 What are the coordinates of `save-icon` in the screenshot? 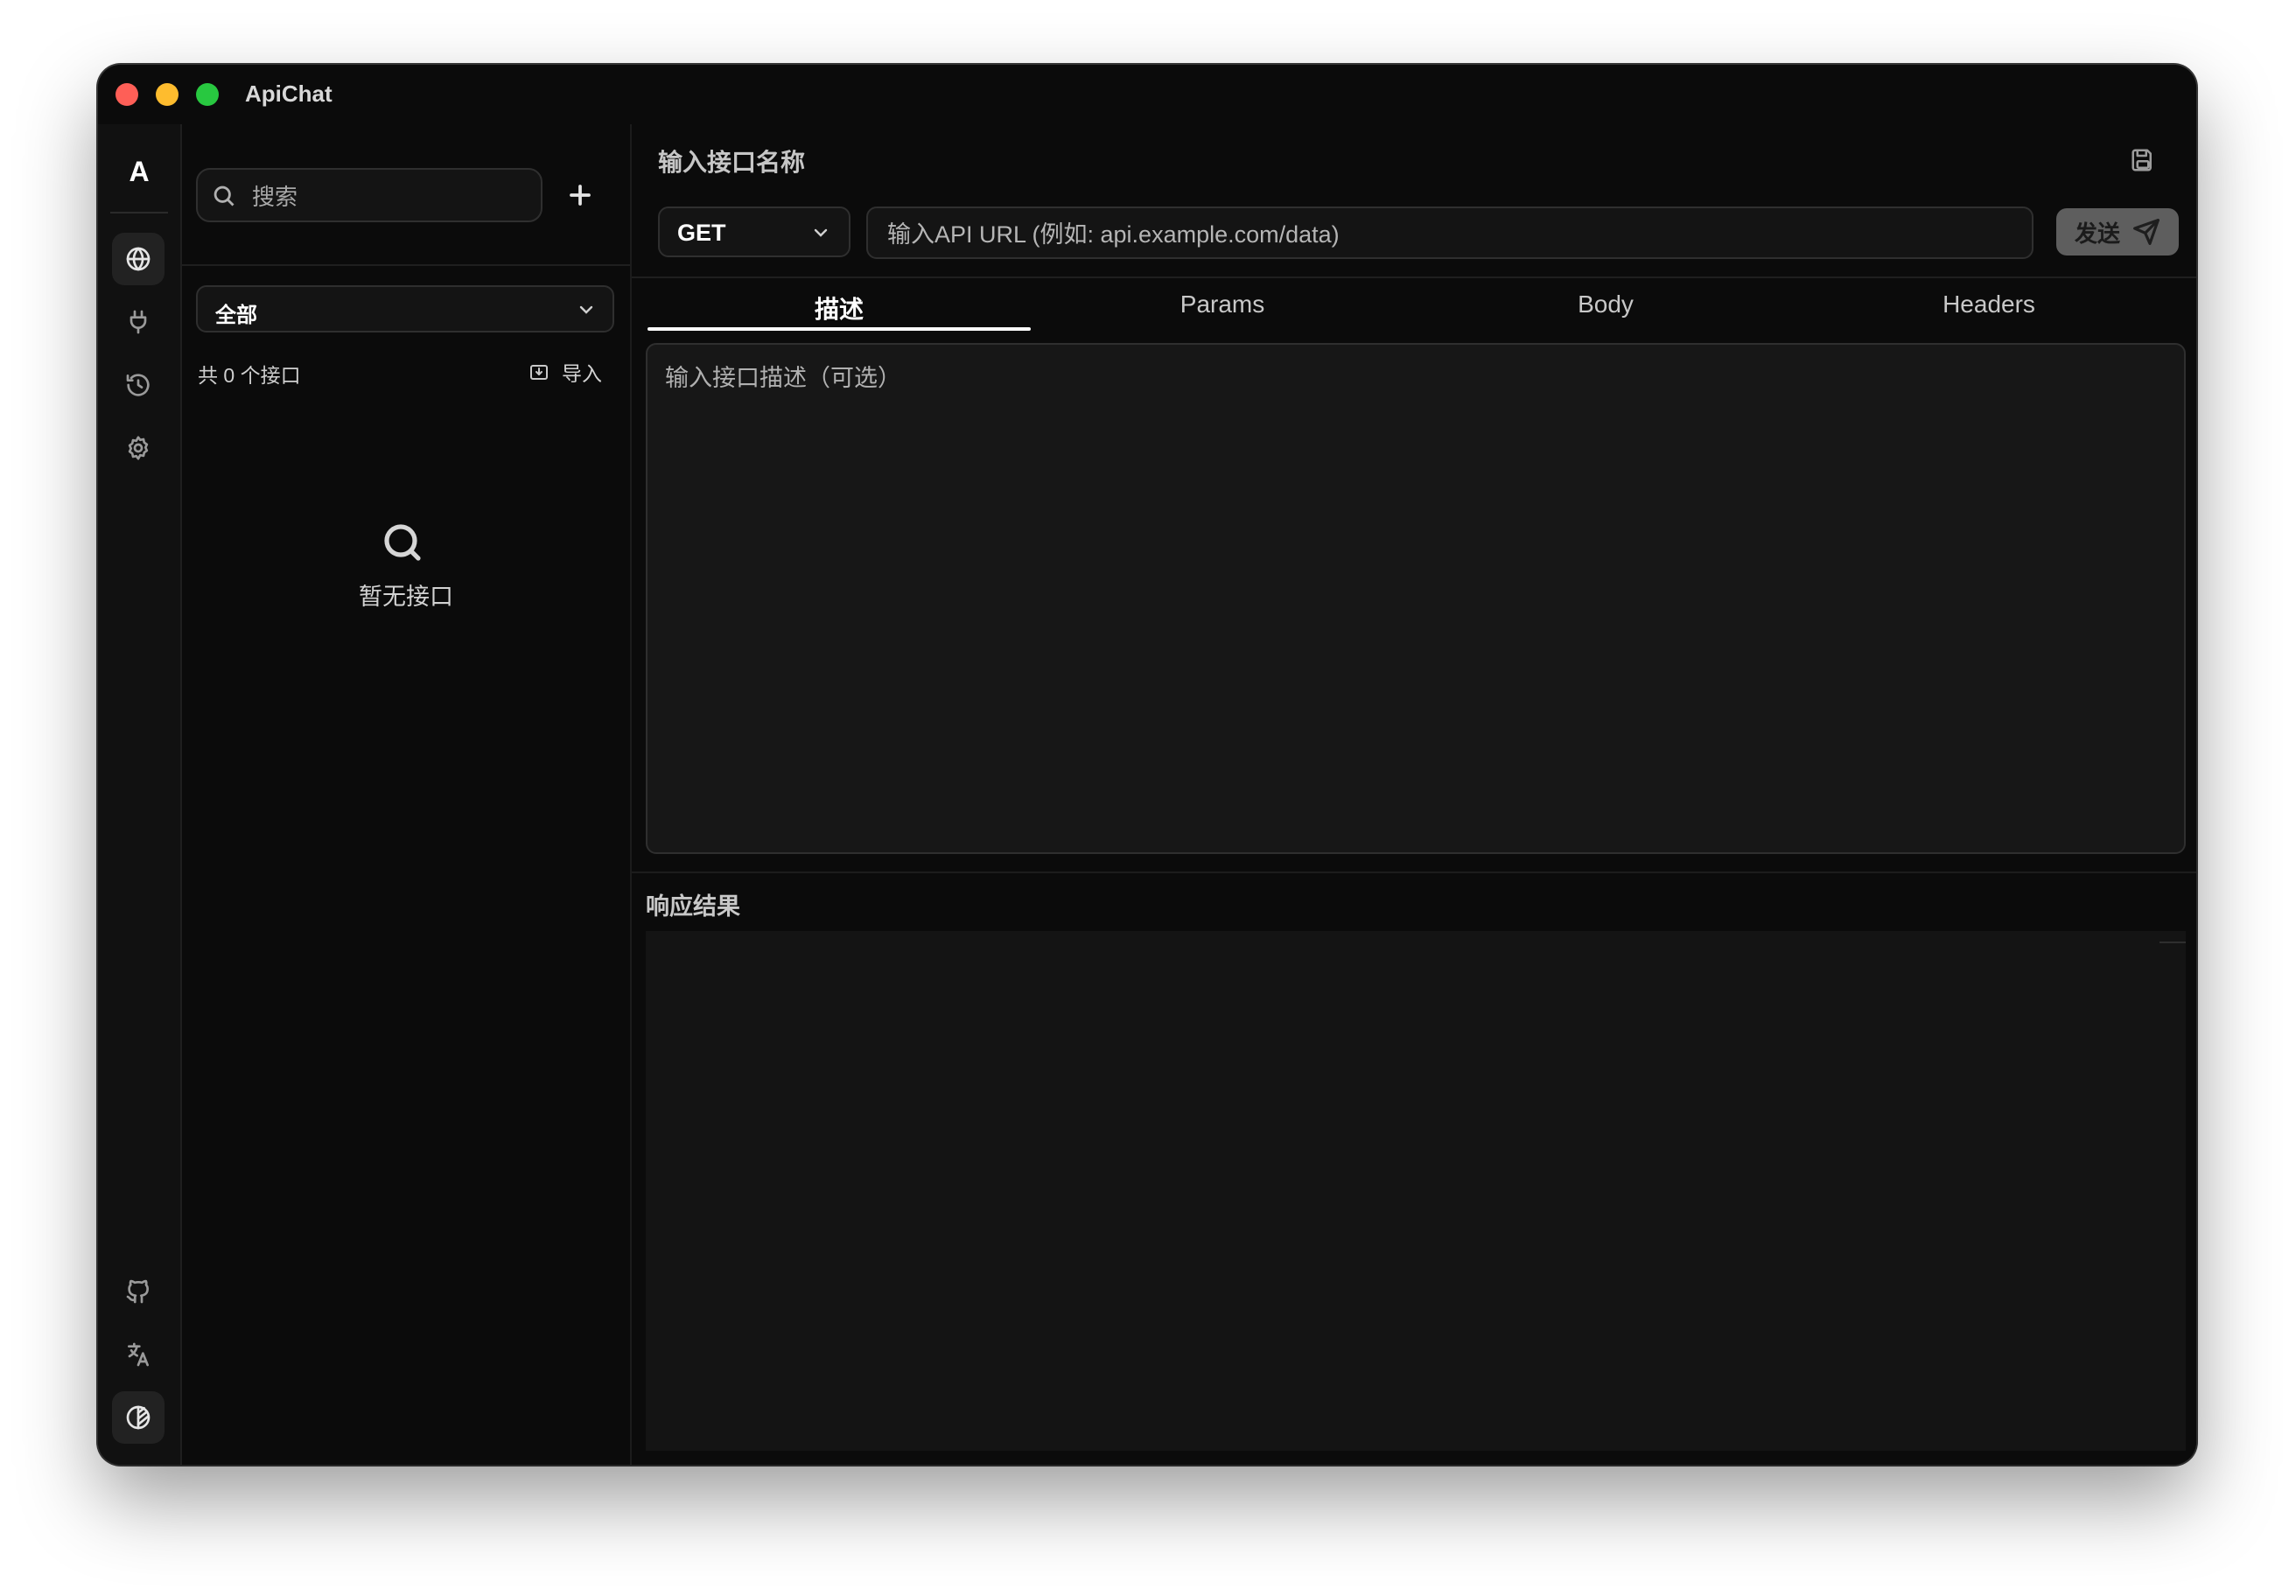 It's located at (2142, 160).